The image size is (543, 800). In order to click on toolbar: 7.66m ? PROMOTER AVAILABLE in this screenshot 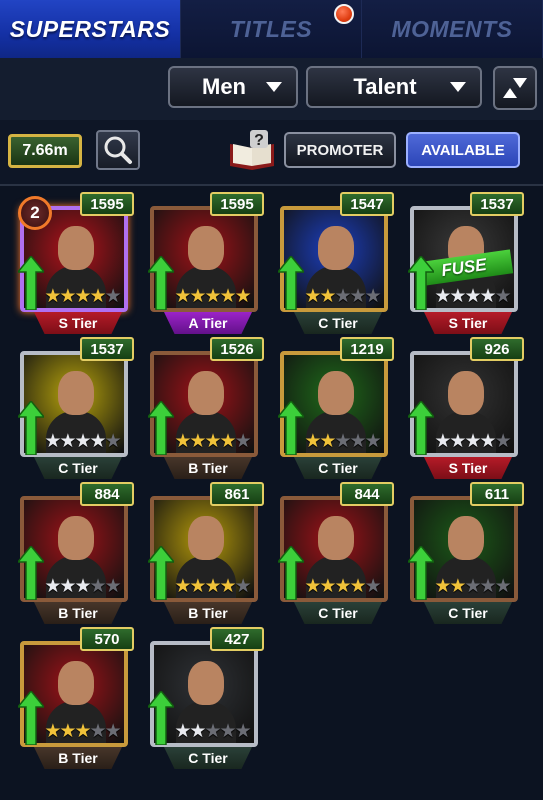, I will do `click(271, 153)`.